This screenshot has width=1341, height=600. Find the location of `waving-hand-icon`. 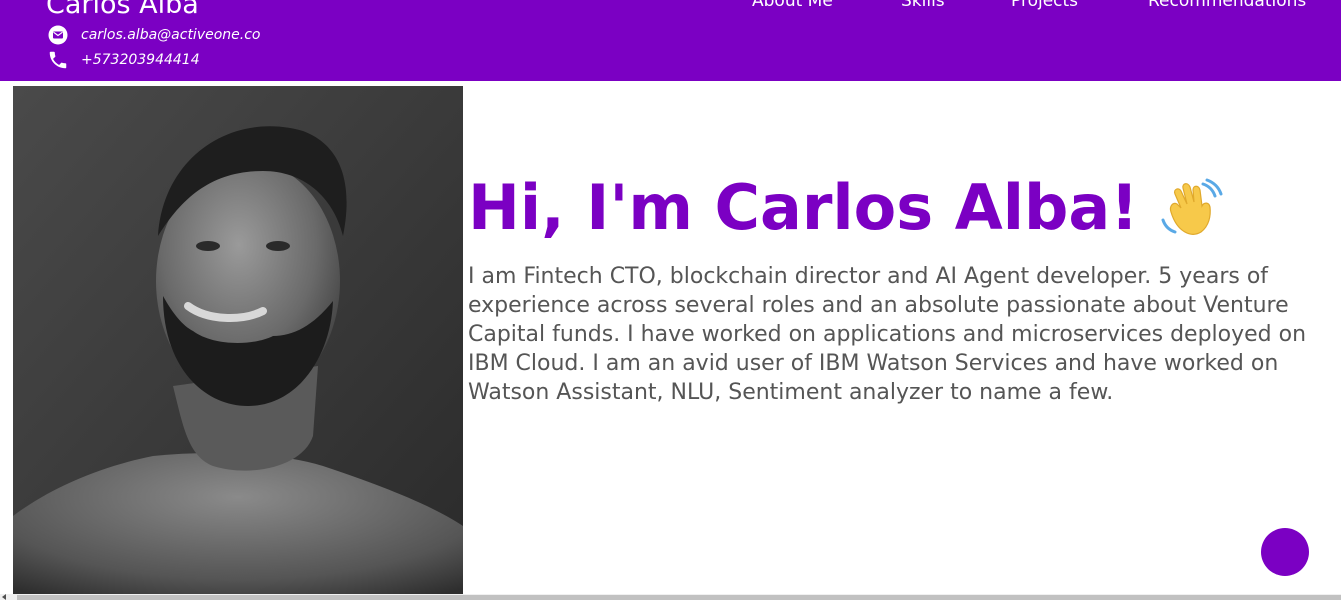

waving-hand-icon is located at coordinates (1191, 208).